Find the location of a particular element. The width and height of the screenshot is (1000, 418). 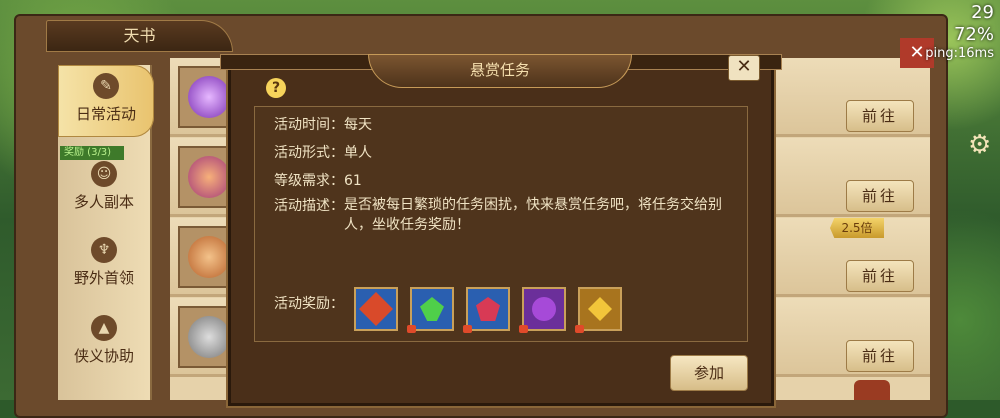

field-desc-label: 活动描述： is located at coordinates (309, 206).